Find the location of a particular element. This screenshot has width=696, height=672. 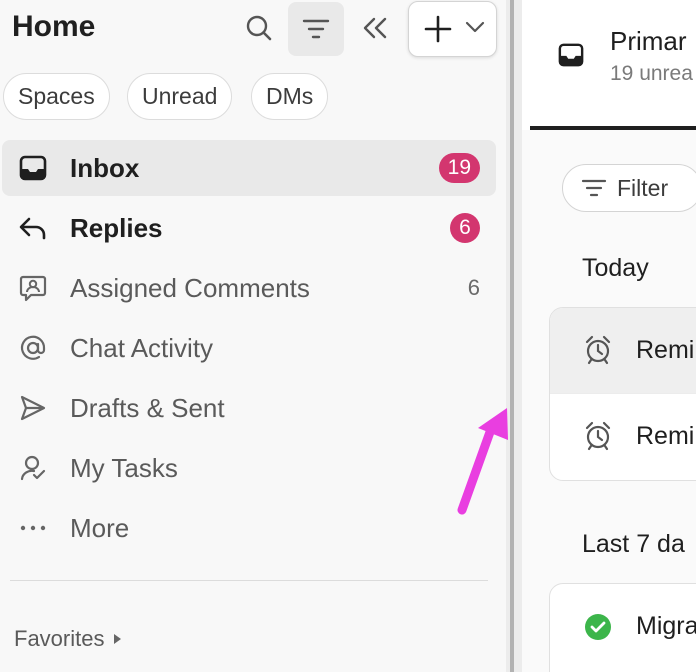

send-icon is located at coordinates (33, 408).